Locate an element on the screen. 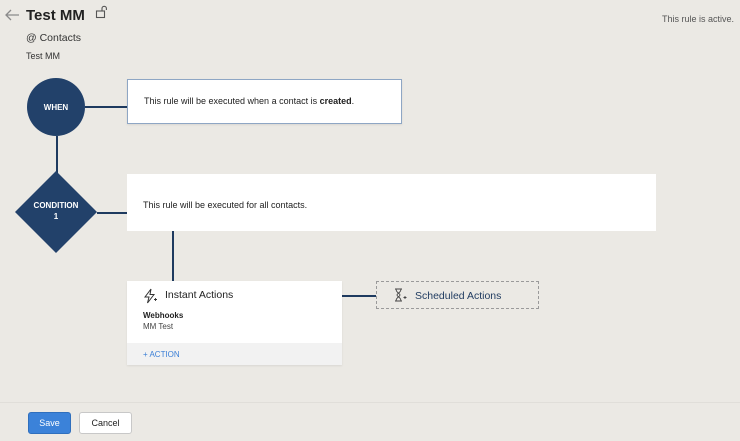 The height and width of the screenshot is (441, 740). connector-condition-card is located at coordinates (112, 213).